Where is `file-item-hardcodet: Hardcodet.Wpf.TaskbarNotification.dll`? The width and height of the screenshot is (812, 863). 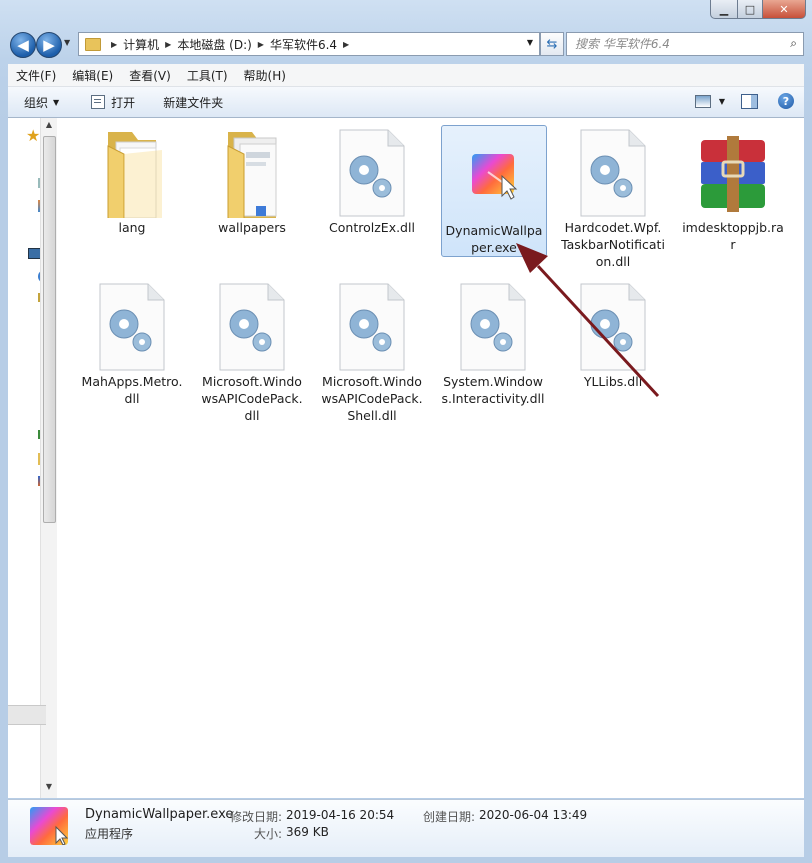
file-item-hardcodet: Hardcodet.Wpf.TaskbarNotification.dll is located at coordinates (613, 195).